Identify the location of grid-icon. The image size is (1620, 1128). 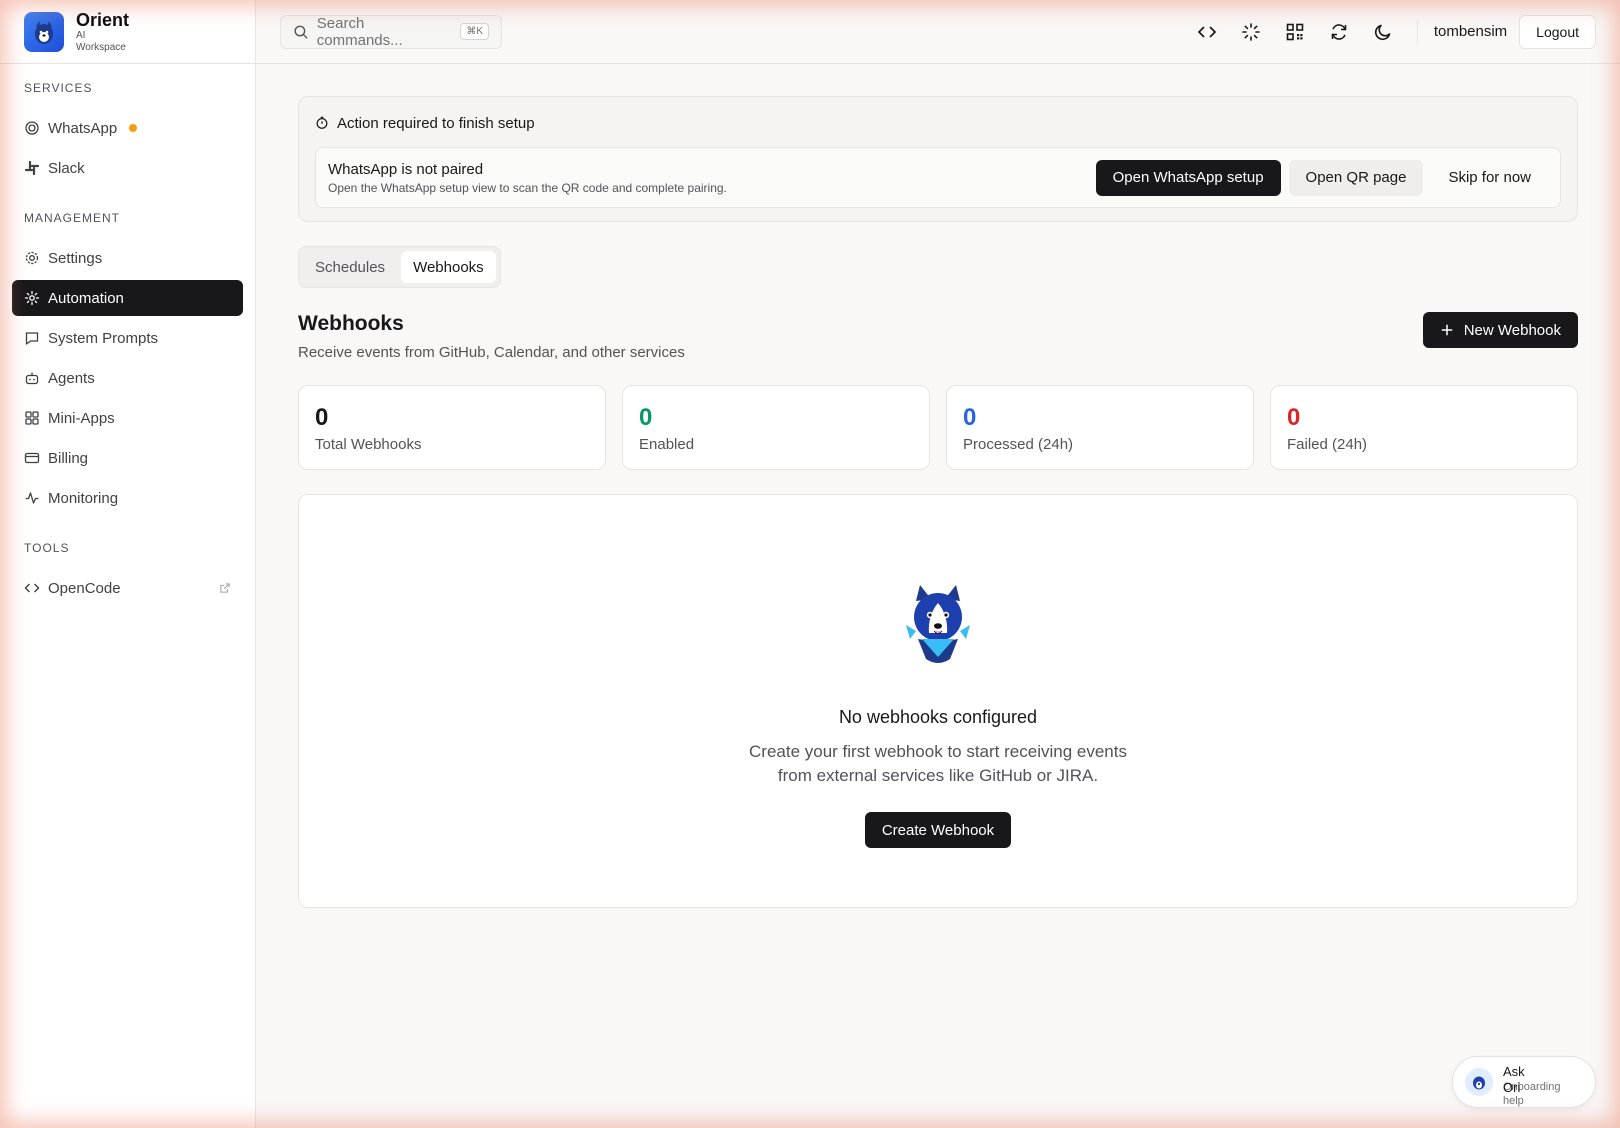
(32, 418).